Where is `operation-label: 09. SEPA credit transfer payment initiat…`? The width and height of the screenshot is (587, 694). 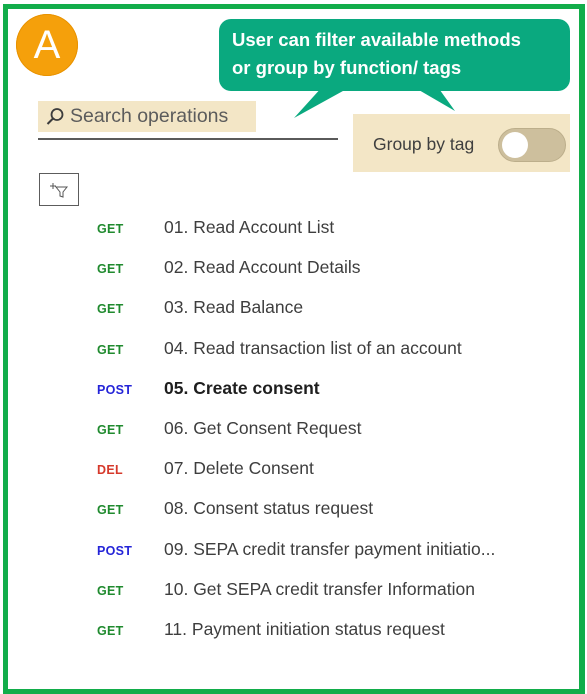
operation-label: 09. SEPA credit transfer payment initiat… is located at coordinates (330, 548).